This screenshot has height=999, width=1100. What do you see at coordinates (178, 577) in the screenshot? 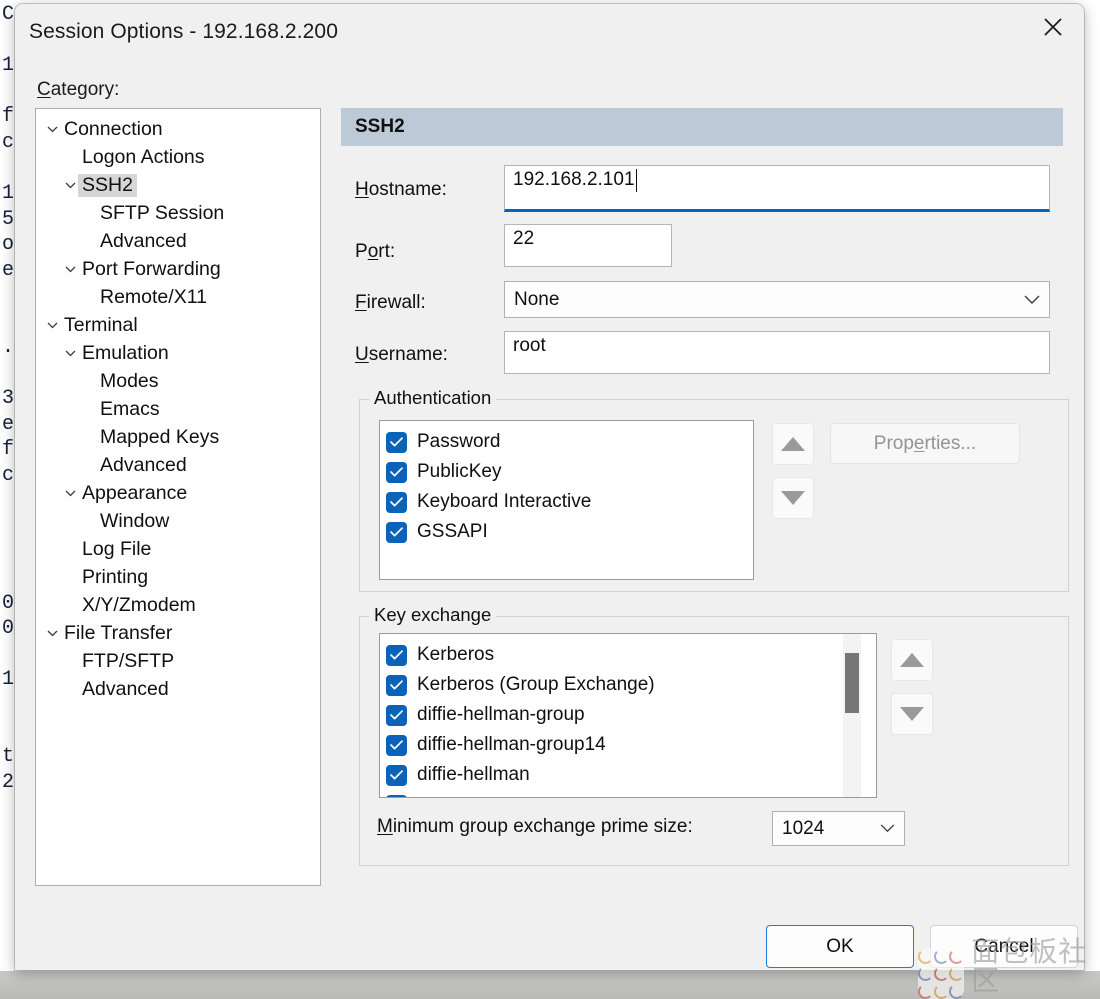
I see `tree-item-printing: Printing` at bounding box center [178, 577].